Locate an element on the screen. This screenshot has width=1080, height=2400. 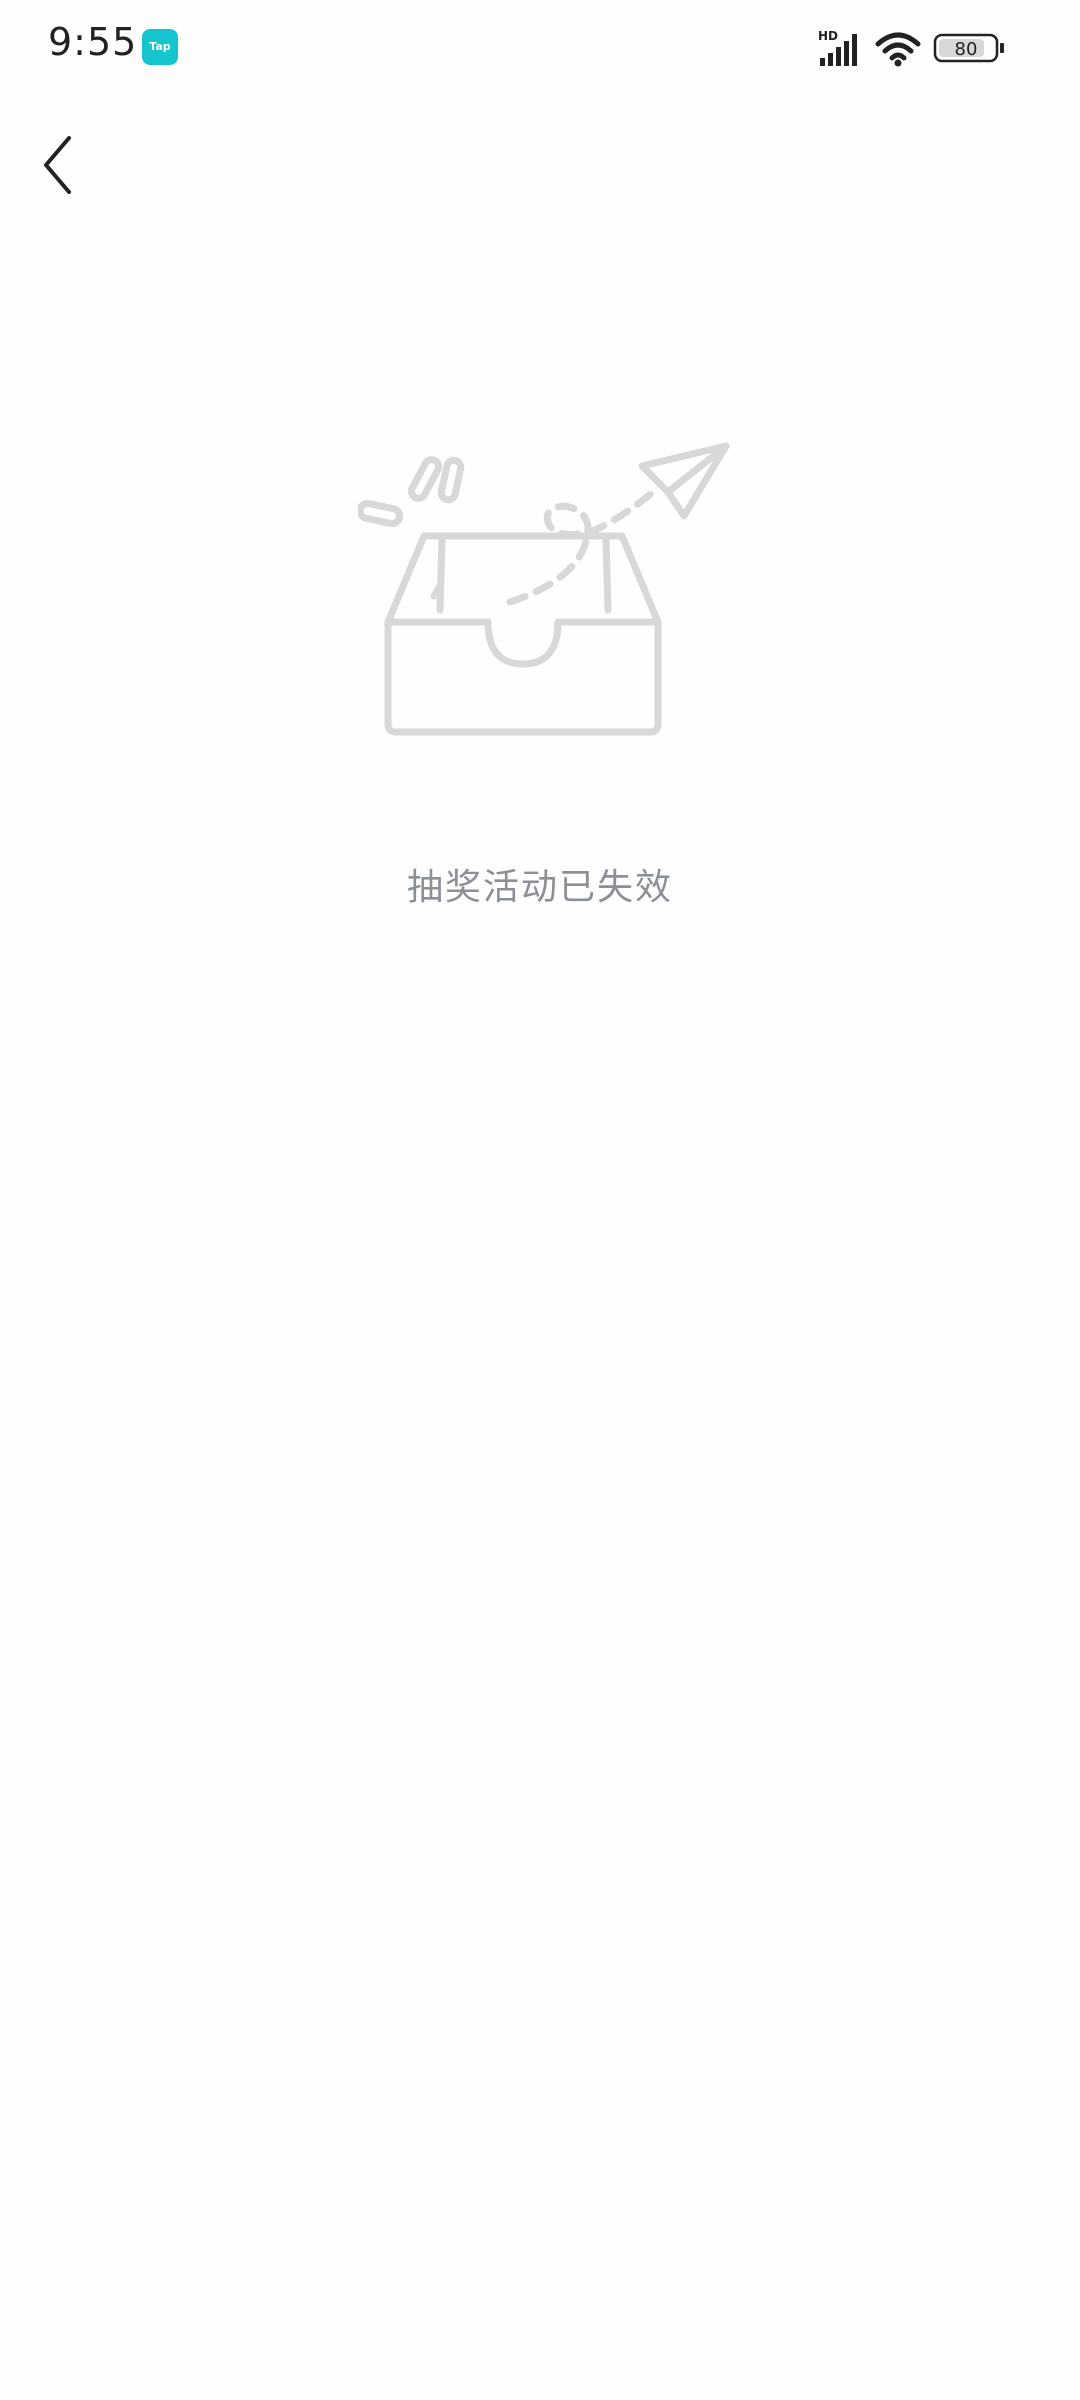
battery-icon: 80 is located at coordinates (968, 48).